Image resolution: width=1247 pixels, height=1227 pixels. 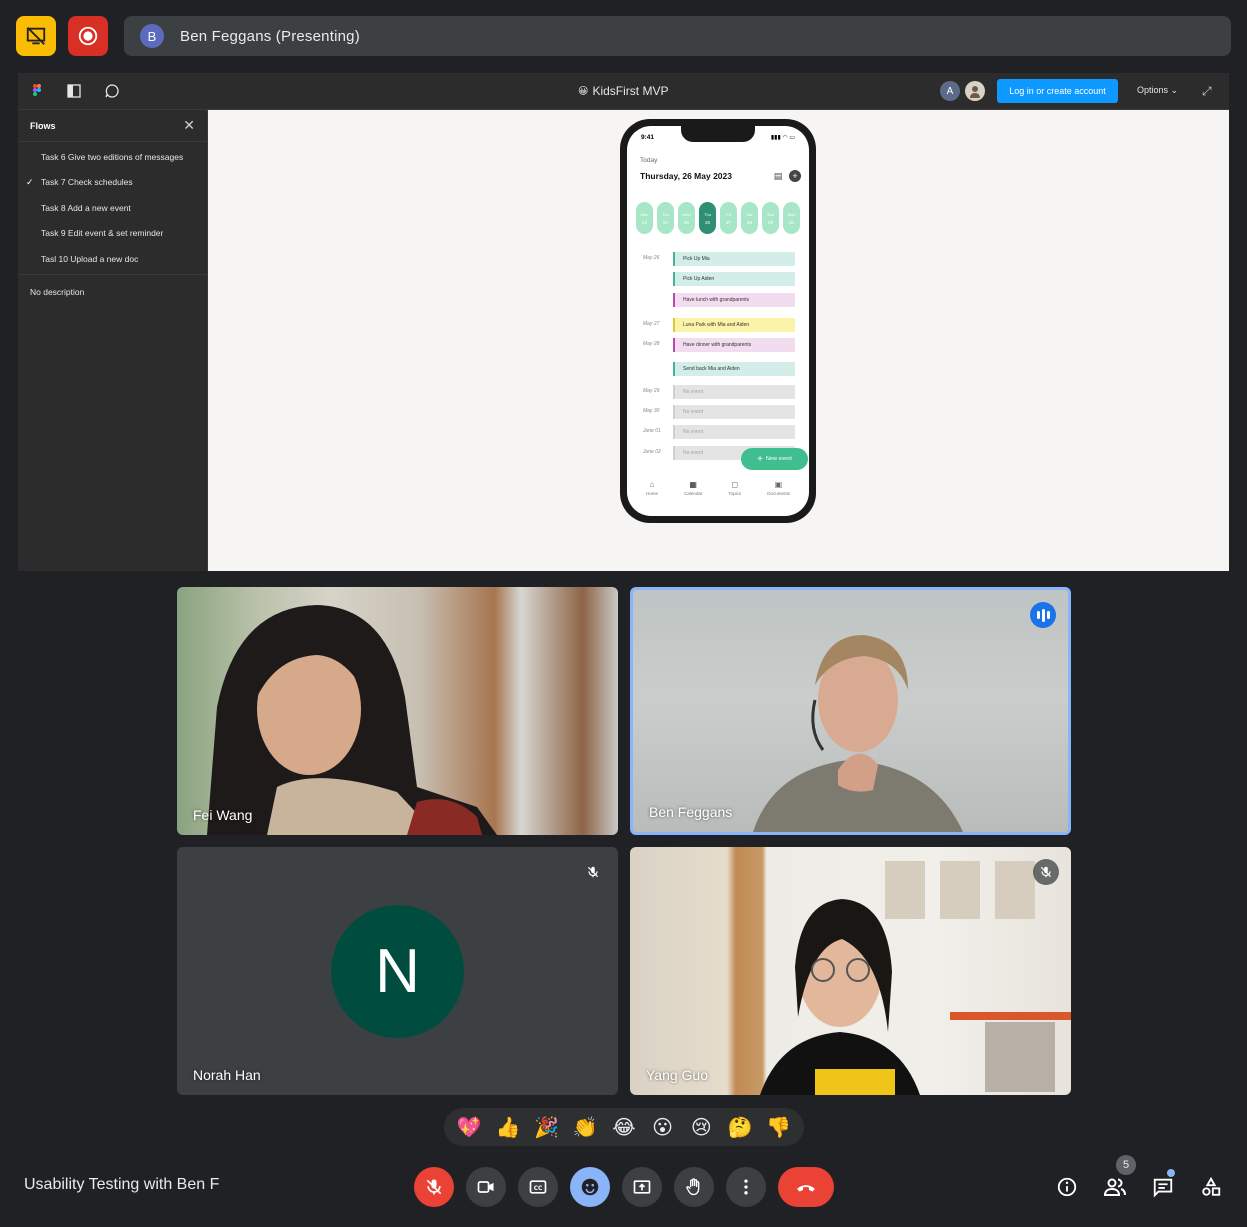 What do you see at coordinates (1067, 1187) in the screenshot?
I see `meeting-details-icon` at bounding box center [1067, 1187].